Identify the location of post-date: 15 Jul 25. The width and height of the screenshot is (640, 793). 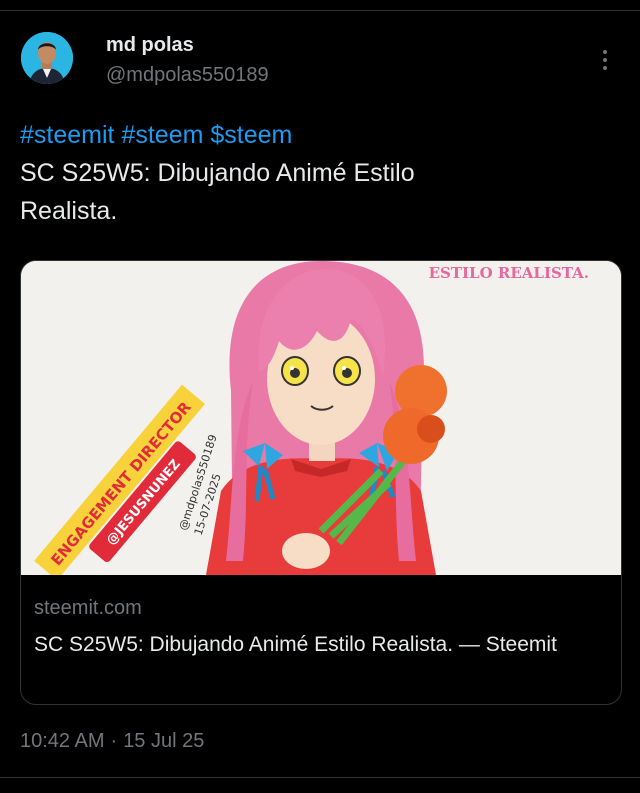
(163, 741).